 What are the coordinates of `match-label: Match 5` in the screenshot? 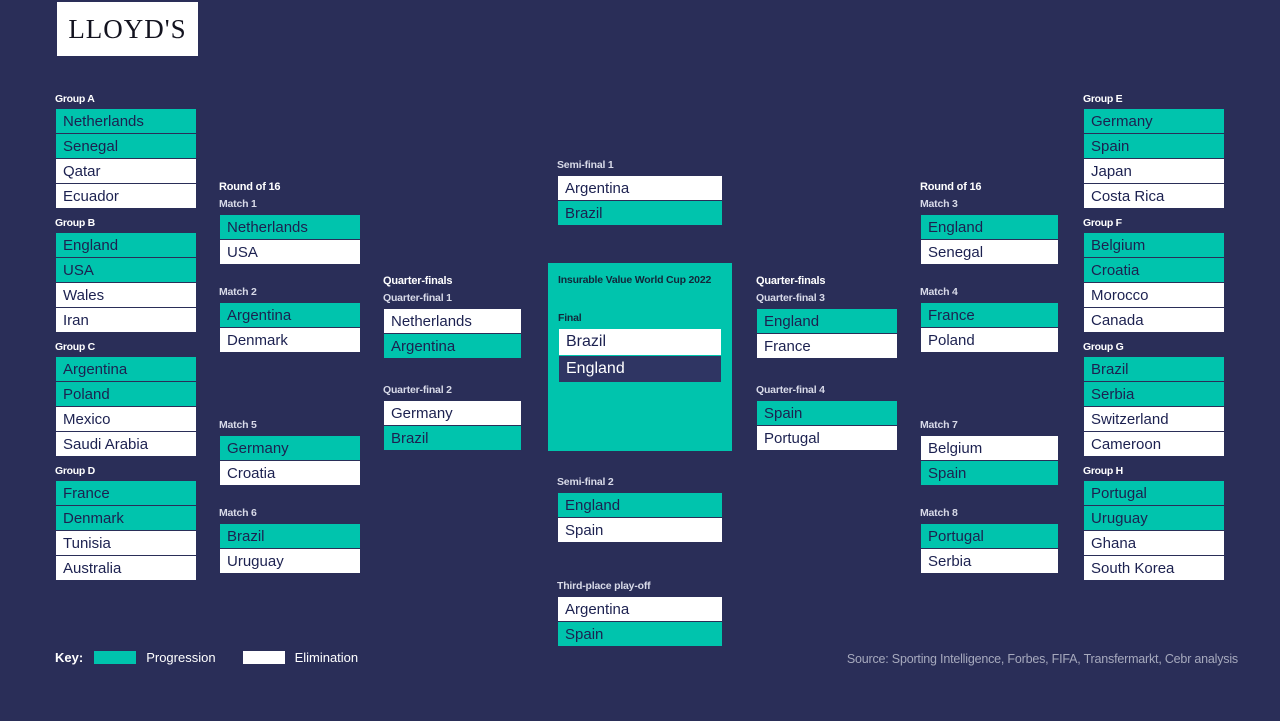 It's located at (238, 425).